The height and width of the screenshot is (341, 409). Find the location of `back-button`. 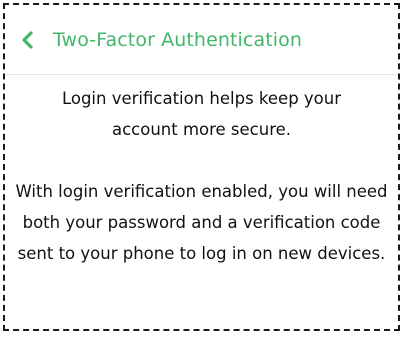

back-button is located at coordinates (21, 39).